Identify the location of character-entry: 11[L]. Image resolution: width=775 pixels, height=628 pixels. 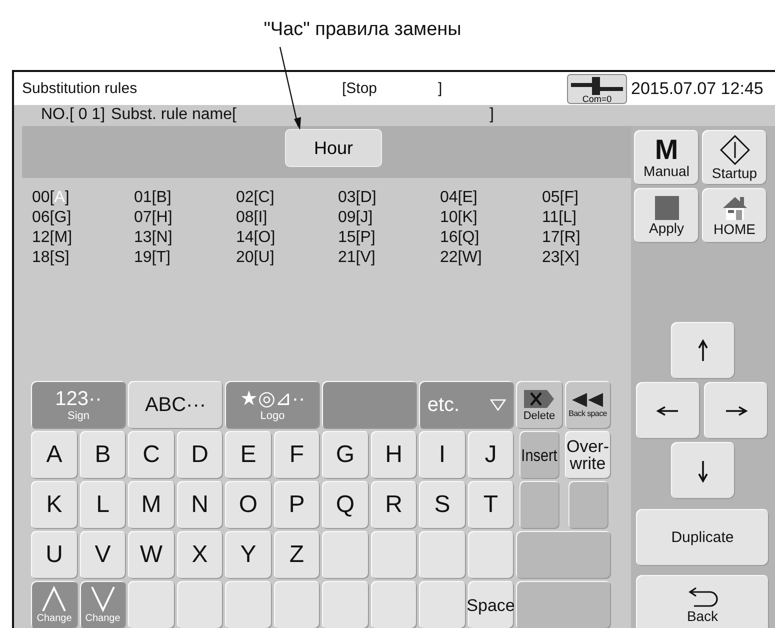
(559, 218).